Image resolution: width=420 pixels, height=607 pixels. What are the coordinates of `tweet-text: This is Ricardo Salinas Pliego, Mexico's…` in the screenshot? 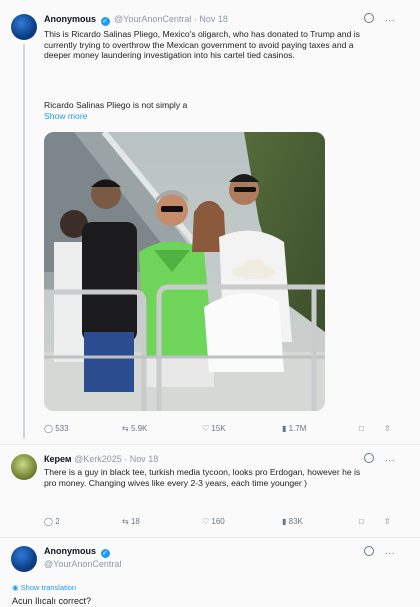 It's located at (202, 45).